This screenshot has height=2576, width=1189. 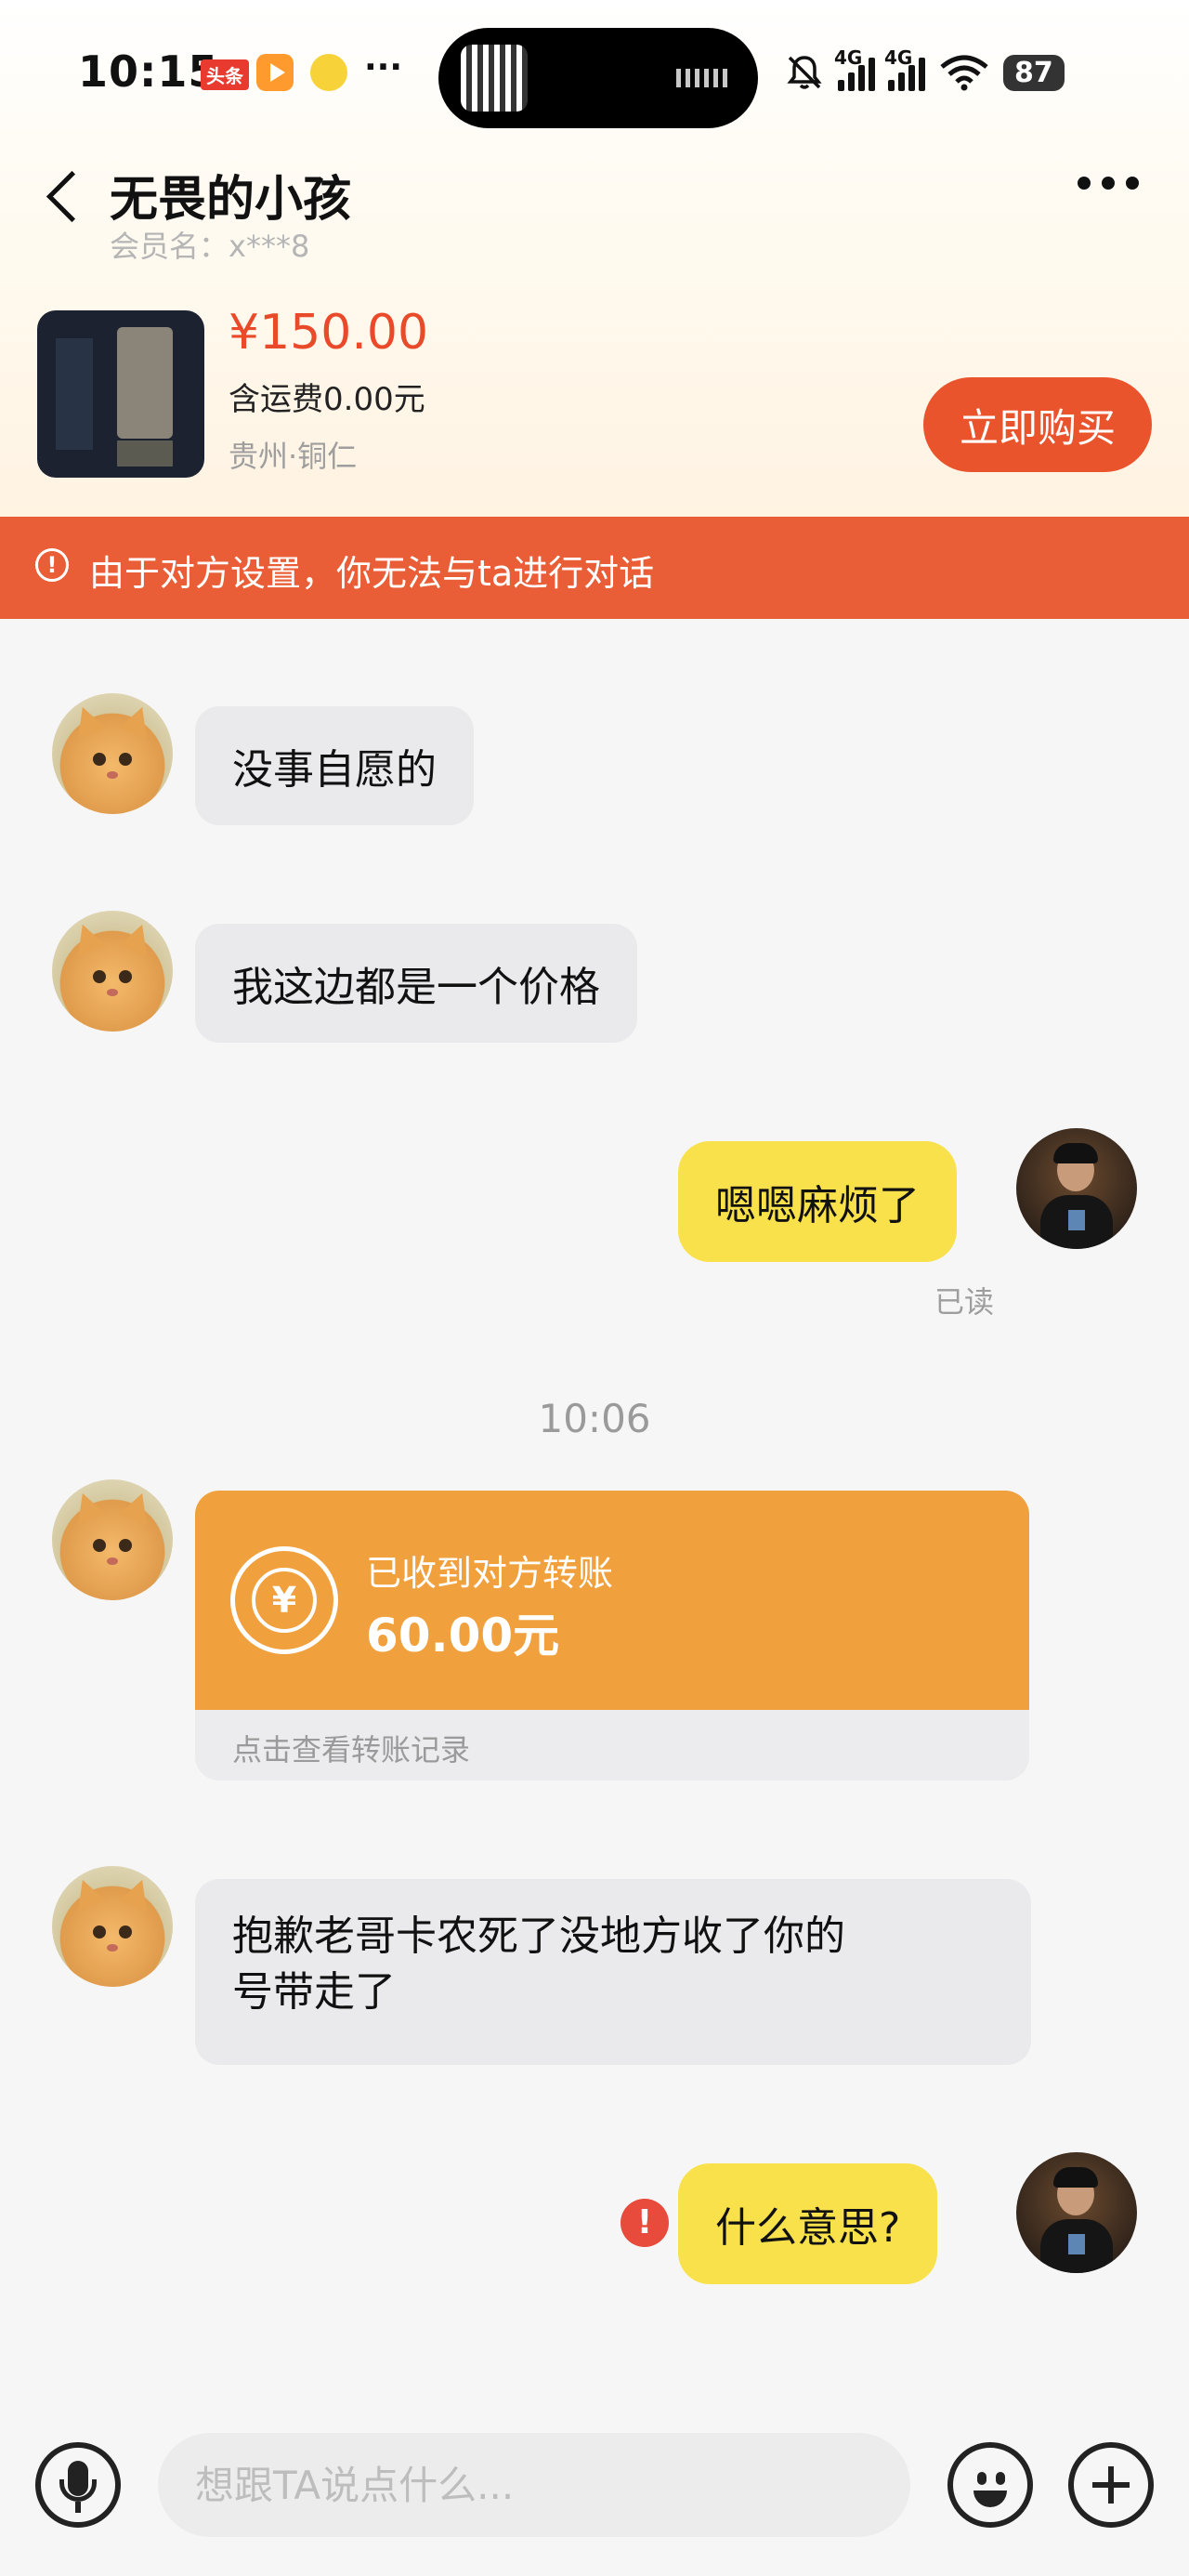 I want to click on warning-icon: !, so click(x=52, y=565).